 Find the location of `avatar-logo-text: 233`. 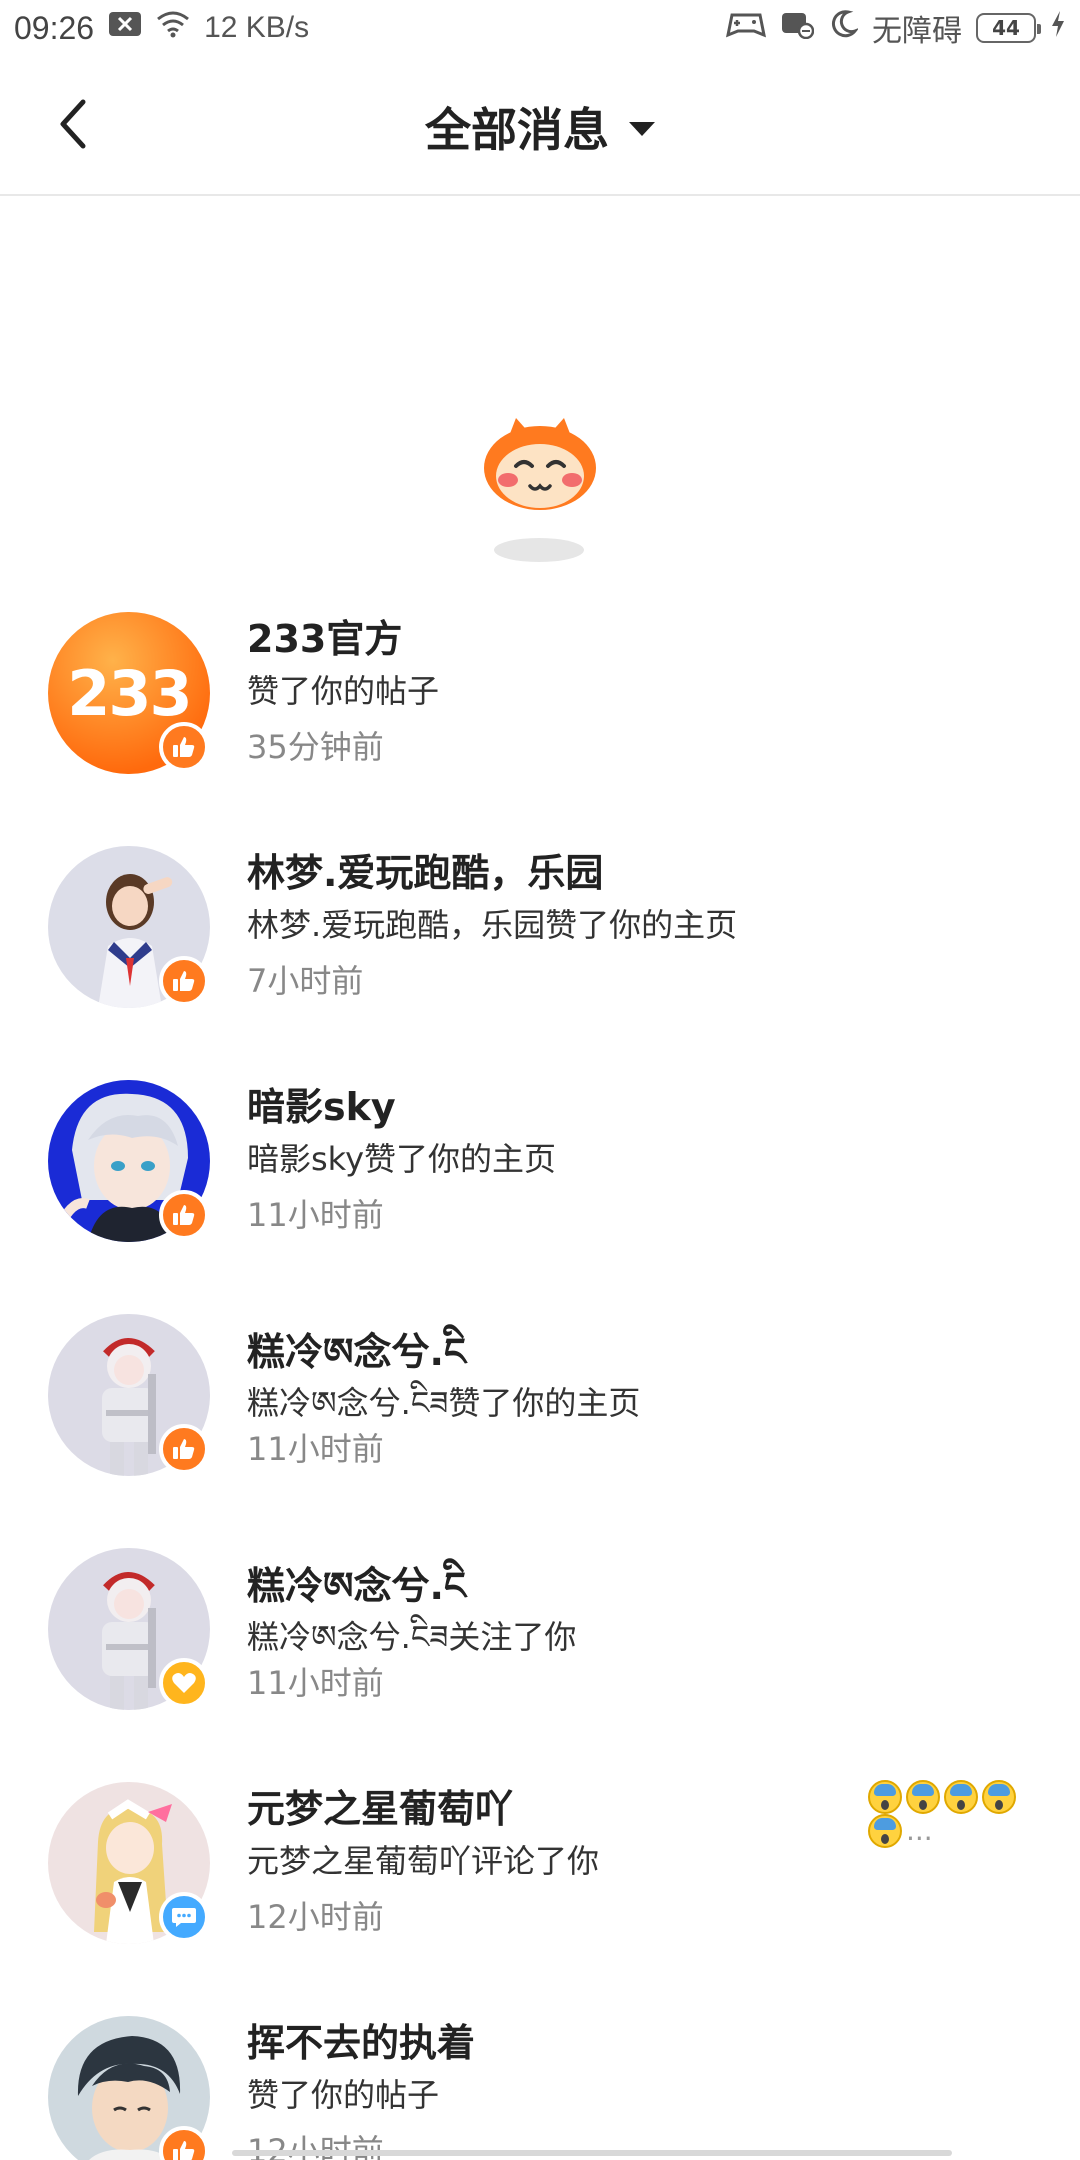

avatar-logo-text: 233 is located at coordinates (129, 693).